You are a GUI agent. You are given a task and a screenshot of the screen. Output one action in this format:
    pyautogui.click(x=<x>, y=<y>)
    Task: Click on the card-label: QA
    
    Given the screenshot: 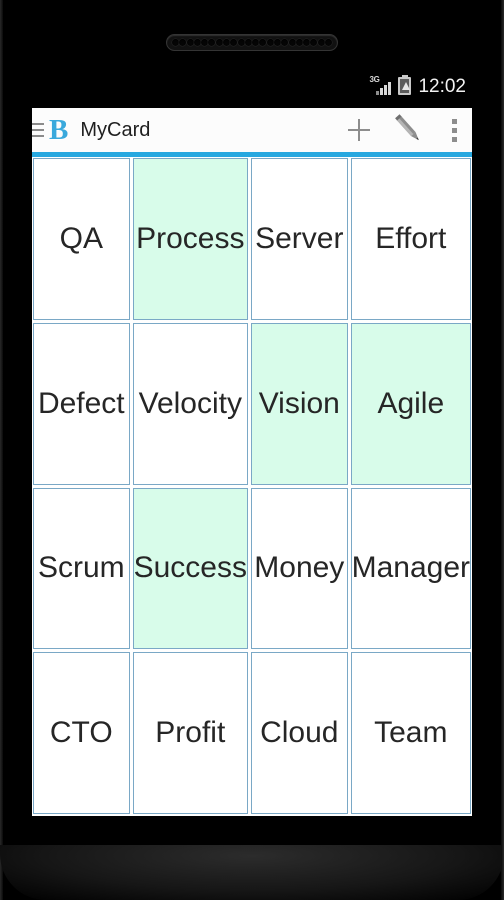 What is the action you would take?
    pyautogui.click(x=81, y=238)
    